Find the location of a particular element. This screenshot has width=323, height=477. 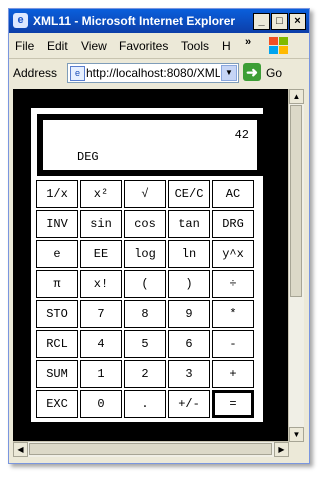

vertical-scrollbar: ▲ ▼ is located at coordinates (296, 265).